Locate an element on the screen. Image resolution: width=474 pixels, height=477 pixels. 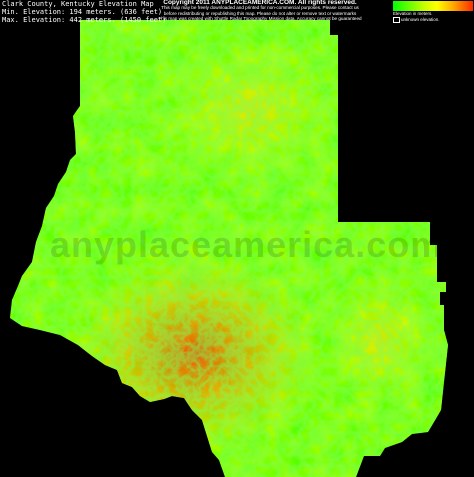
legend-color-bar is located at coordinates (433, 6).